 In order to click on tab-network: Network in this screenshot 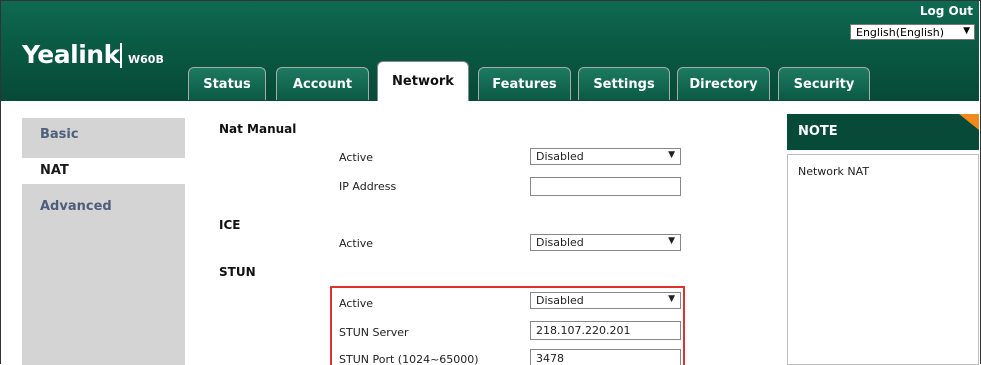, I will do `click(423, 81)`.